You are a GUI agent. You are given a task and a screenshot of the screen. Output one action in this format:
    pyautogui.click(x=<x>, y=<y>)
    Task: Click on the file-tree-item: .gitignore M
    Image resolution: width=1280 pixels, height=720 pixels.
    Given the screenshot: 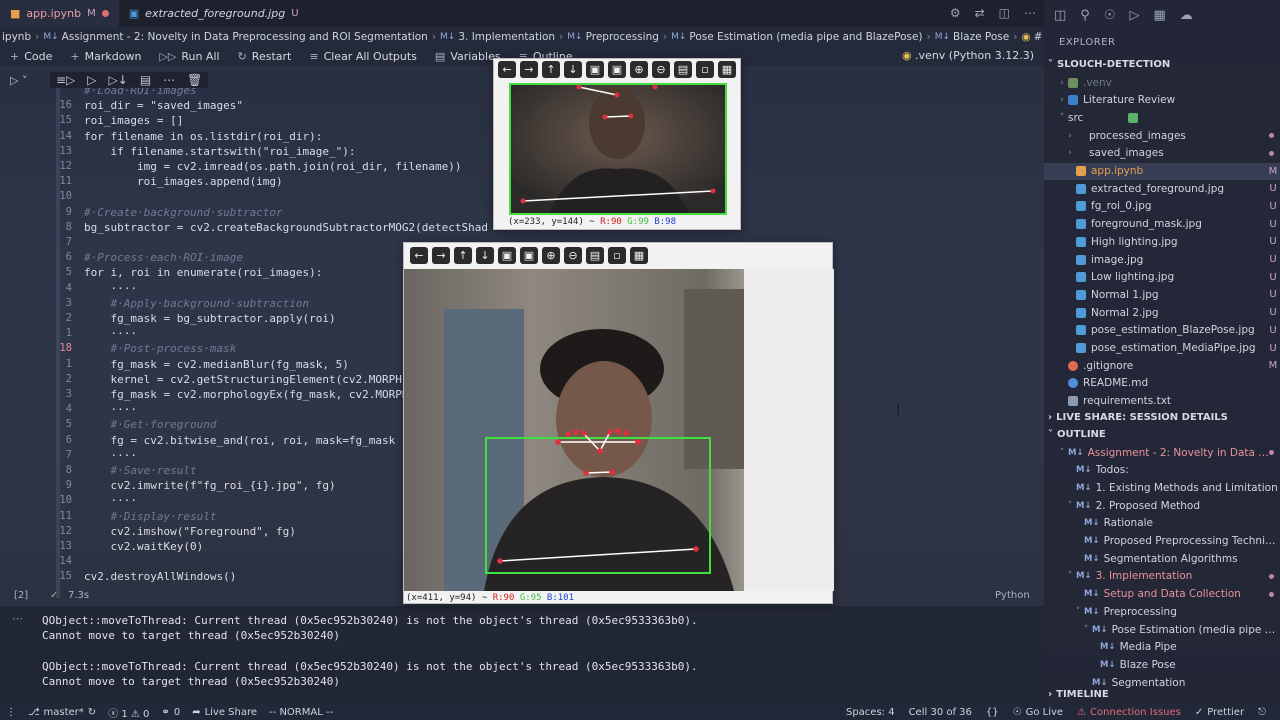 What is the action you would take?
    pyautogui.click(x=1162, y=365)
    